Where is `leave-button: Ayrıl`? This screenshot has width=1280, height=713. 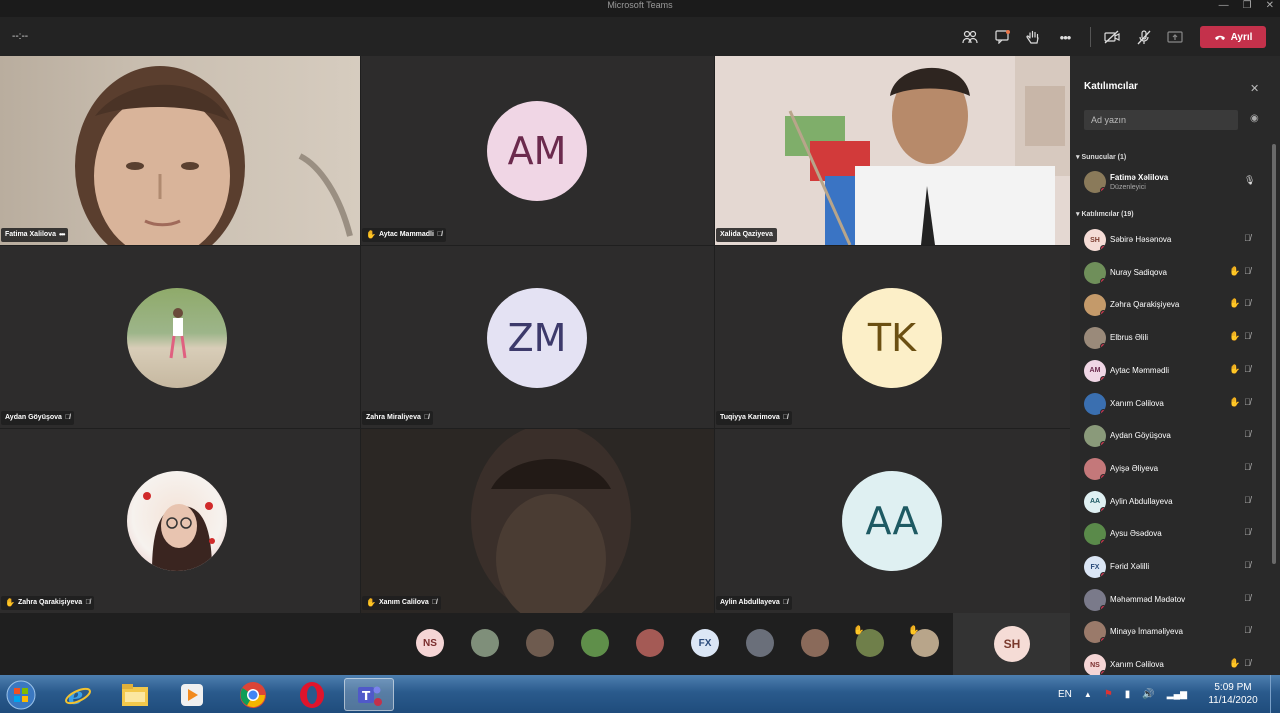 leave-button: Ayrıl is located at coordinates (1233, 37).